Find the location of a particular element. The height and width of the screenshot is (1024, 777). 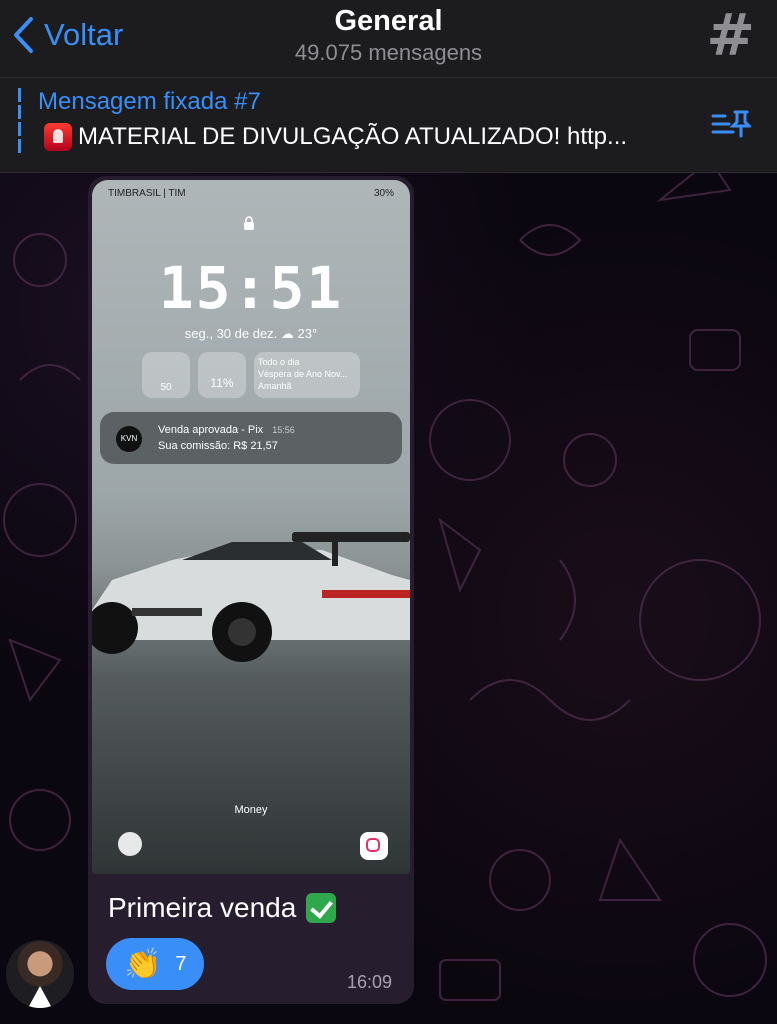

phone-icon is located at coordinates (130, 844).